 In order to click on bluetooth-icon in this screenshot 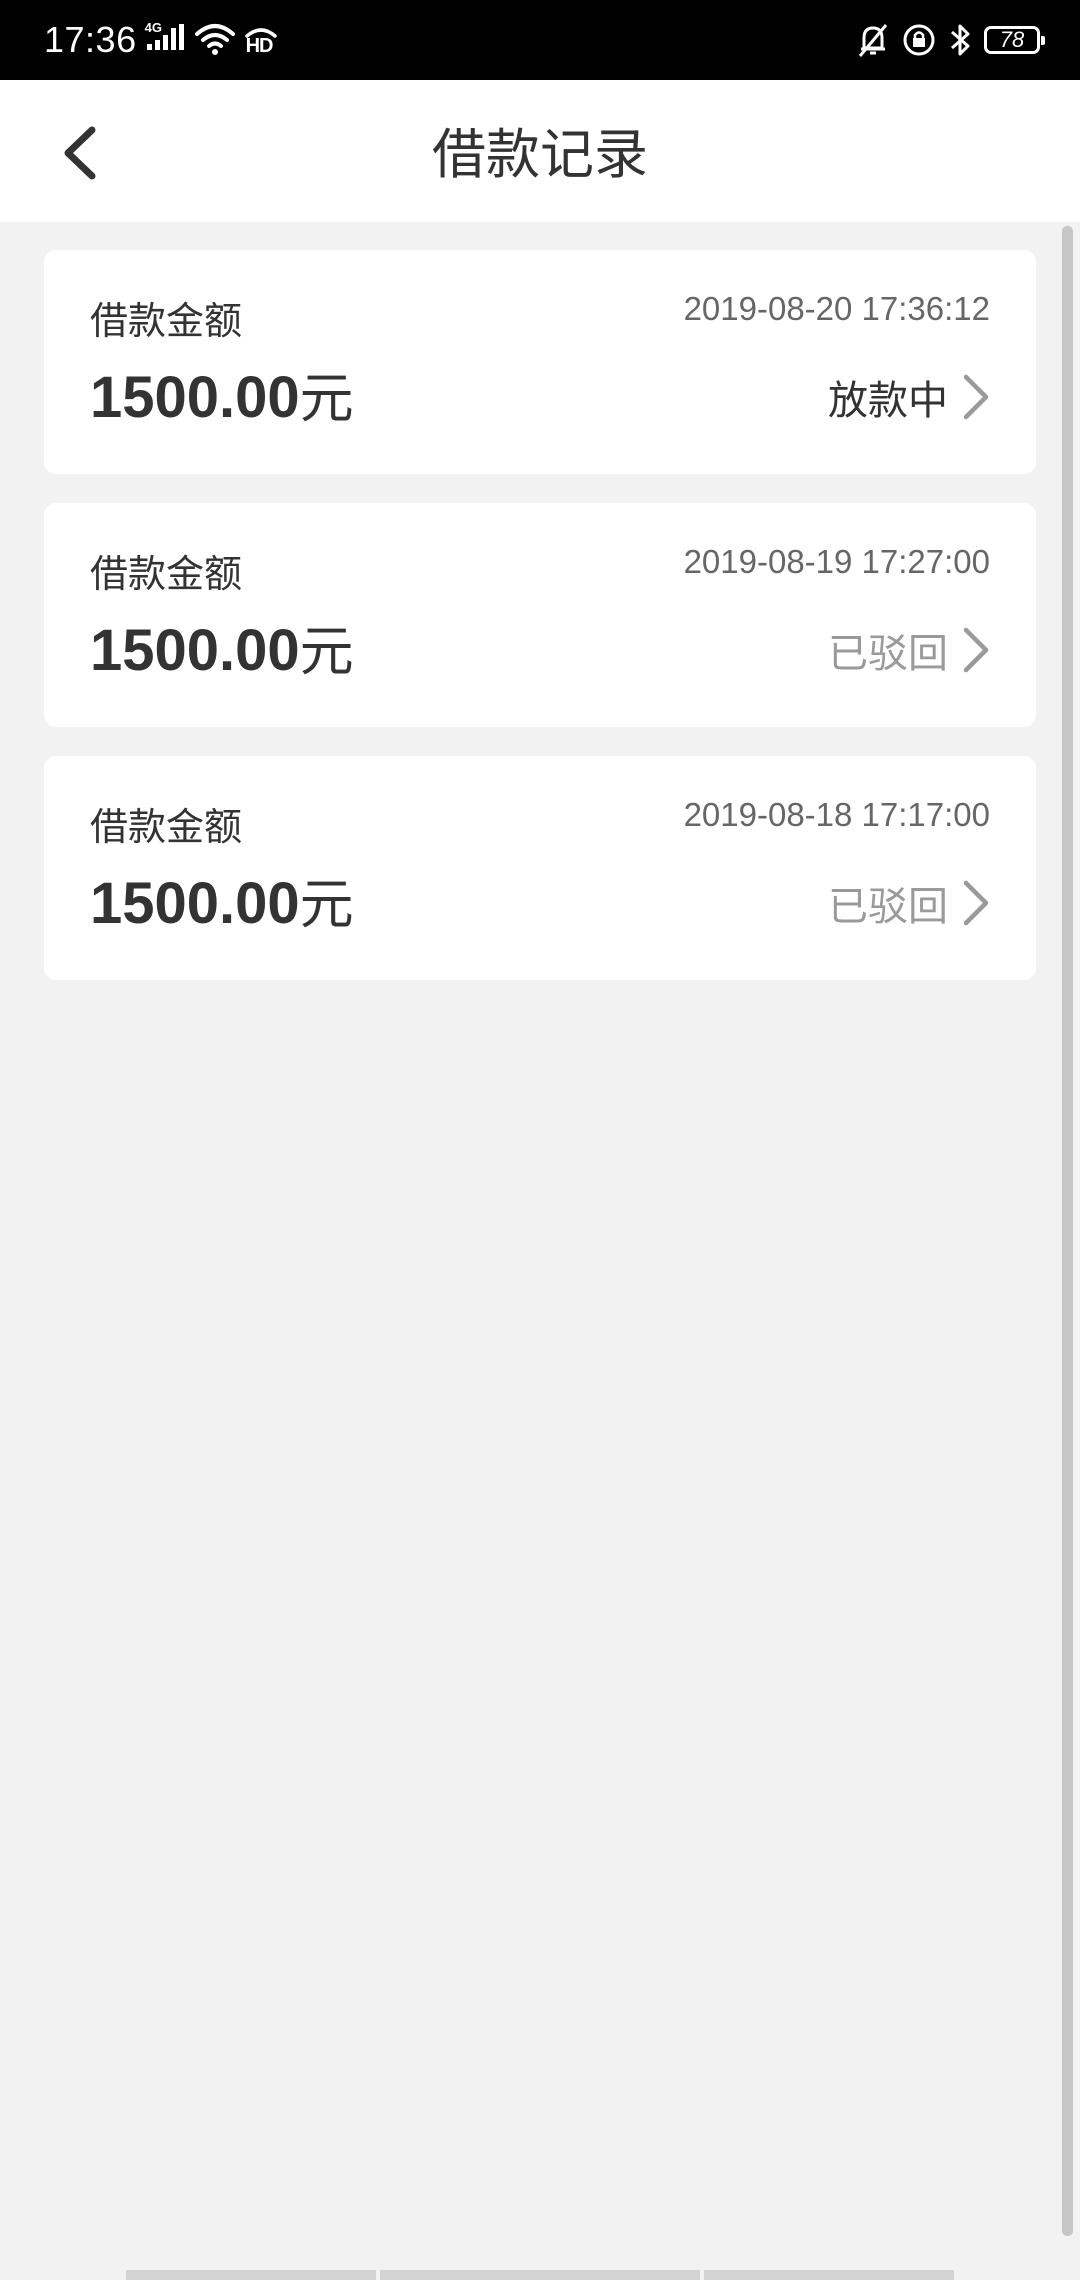, I will do `click(960, 40)`.